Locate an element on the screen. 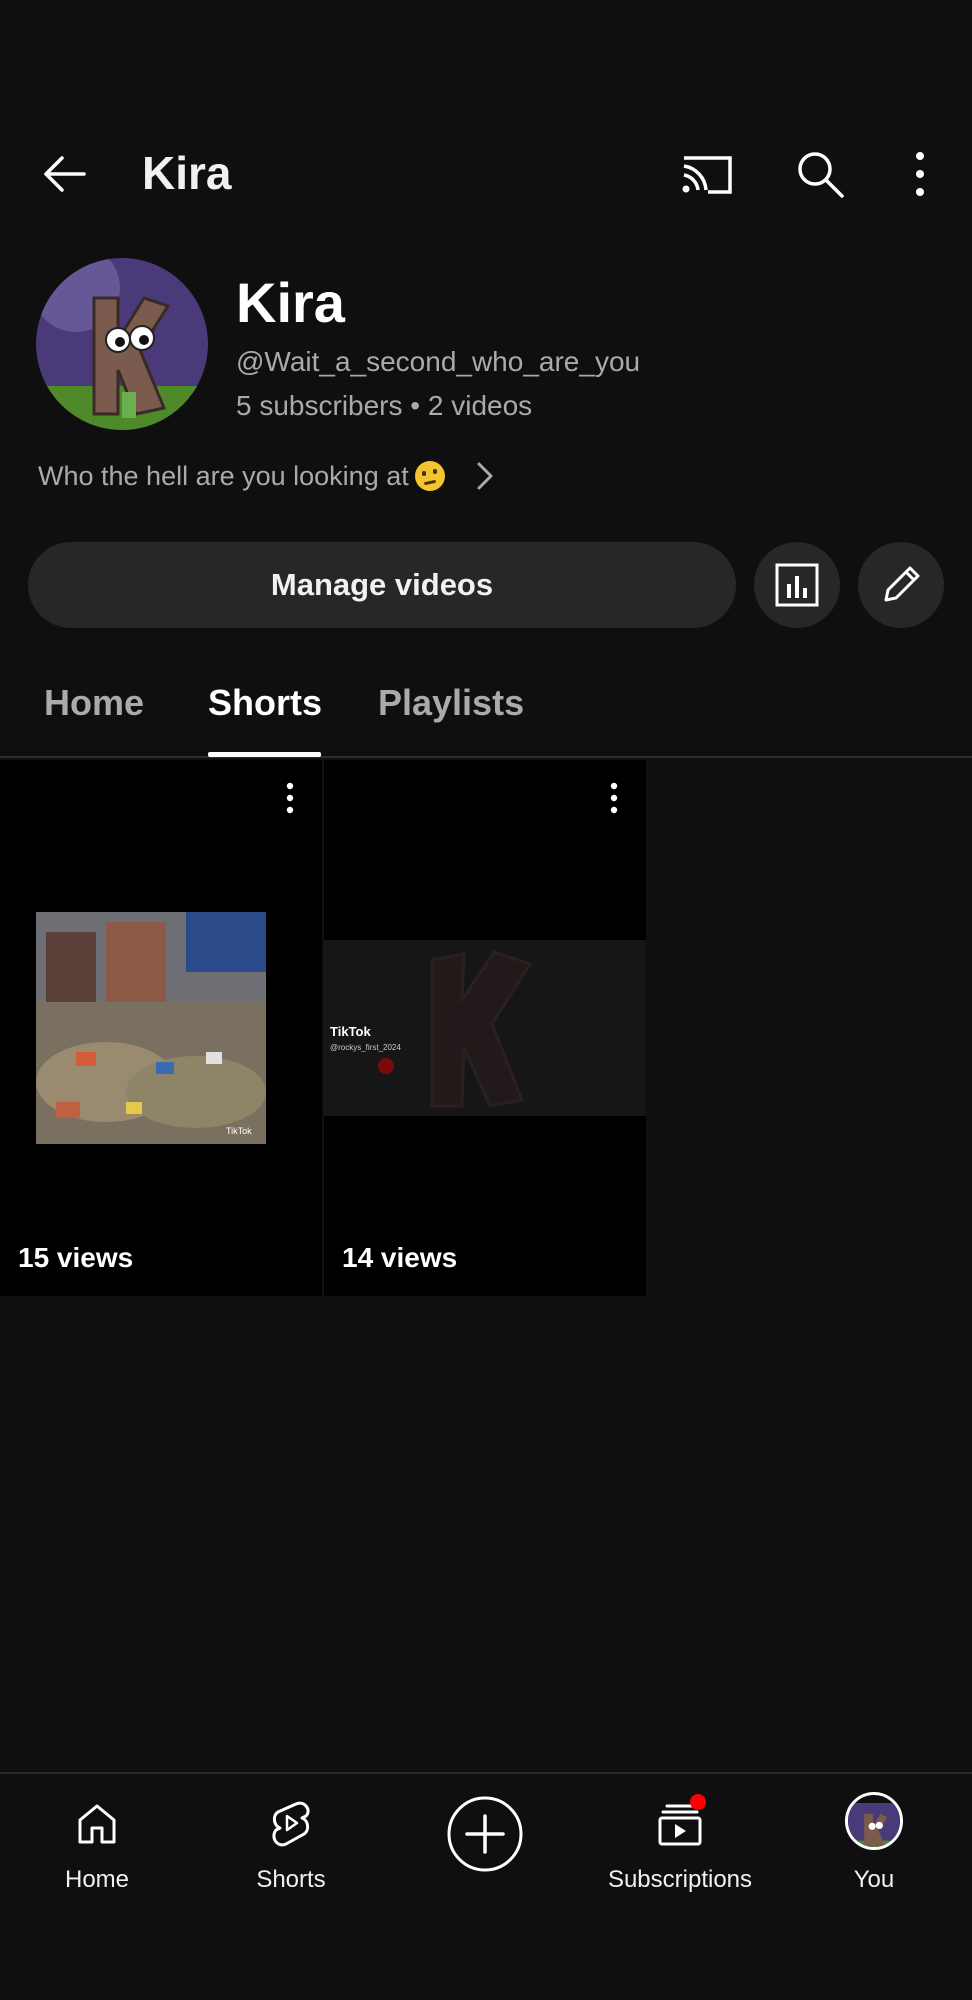 The height and width of the screenshot is (2000, 972). nav-create is located at coordinates (485, 1845).